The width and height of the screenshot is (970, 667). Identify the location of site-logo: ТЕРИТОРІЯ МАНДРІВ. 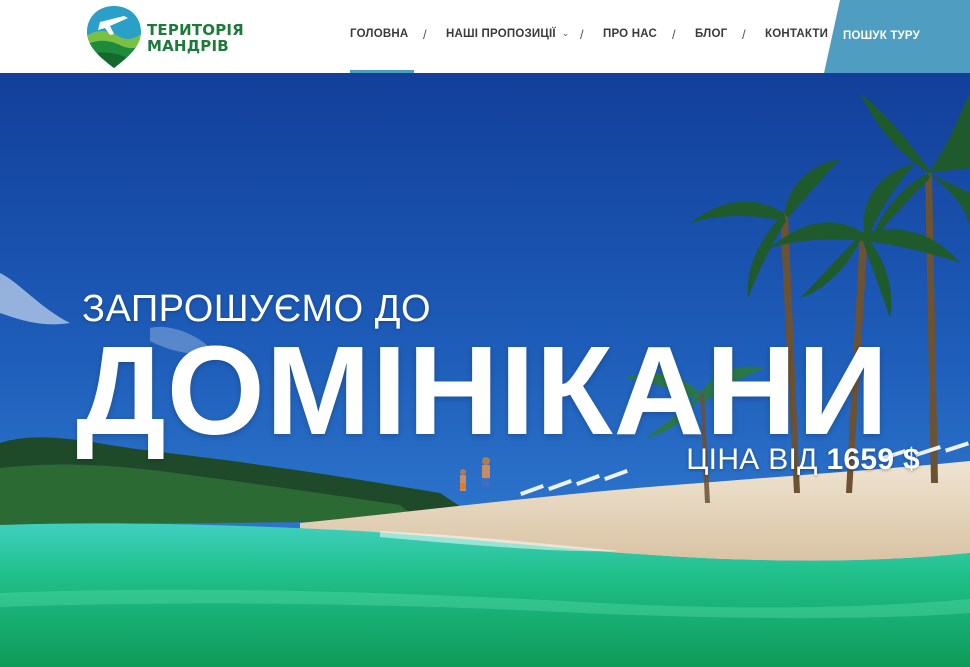
(169, 37).